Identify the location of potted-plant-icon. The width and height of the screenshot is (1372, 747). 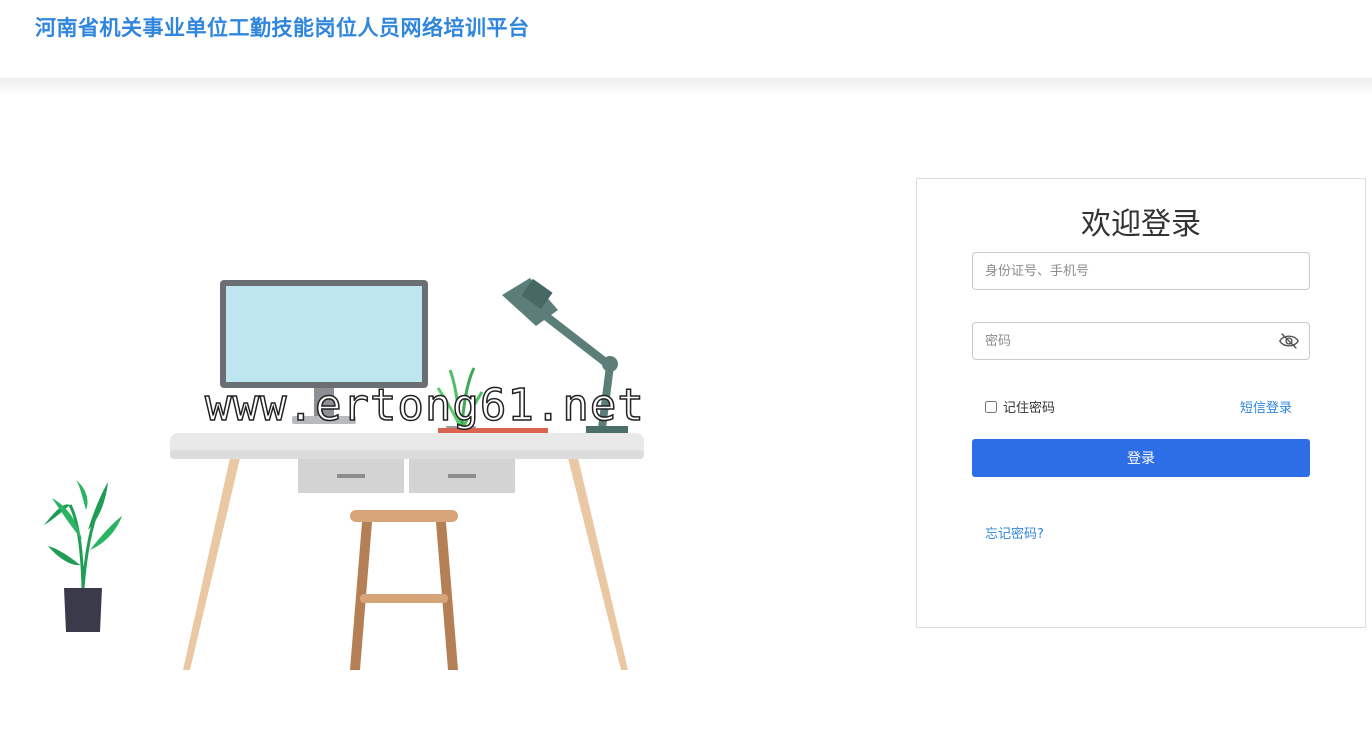
(83, 556).